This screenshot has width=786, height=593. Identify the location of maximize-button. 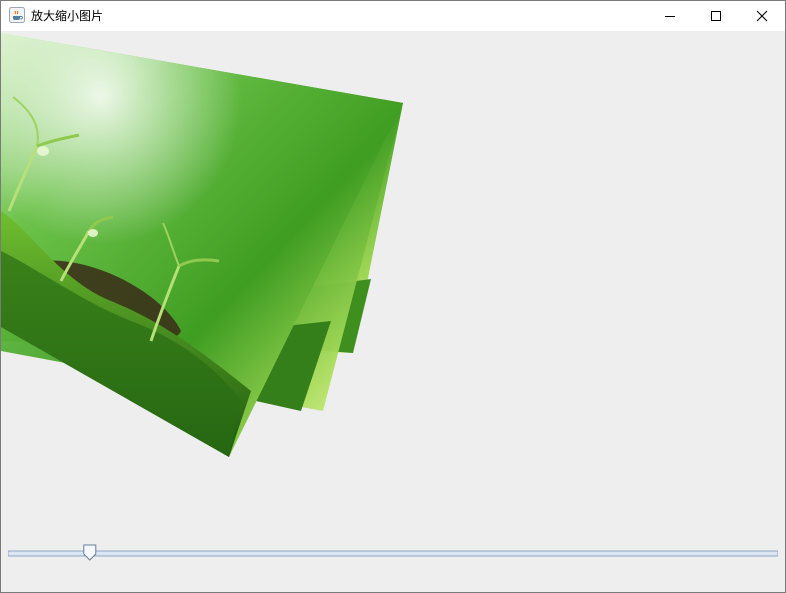
(716, 16).